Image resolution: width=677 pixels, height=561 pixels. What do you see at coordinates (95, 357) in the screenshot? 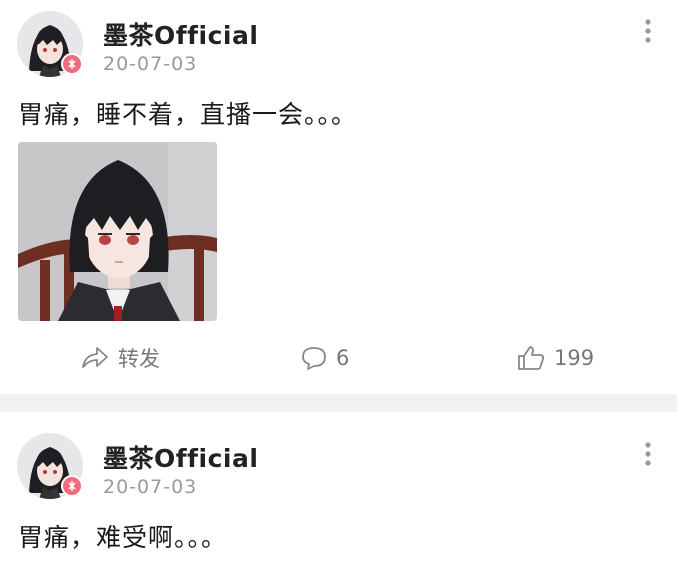
I see `share-arrow-icon` at bounding box center [95, 357].